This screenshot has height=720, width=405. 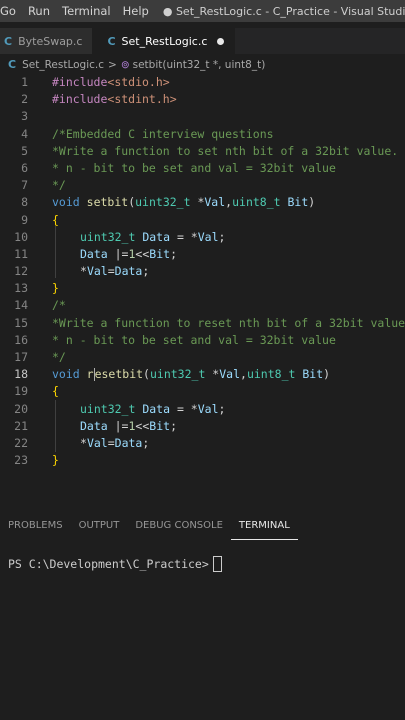 What do you see at coordinates (90, 374) in the screenshot?
I see `code-token: r` at bounding box center [90, 374].